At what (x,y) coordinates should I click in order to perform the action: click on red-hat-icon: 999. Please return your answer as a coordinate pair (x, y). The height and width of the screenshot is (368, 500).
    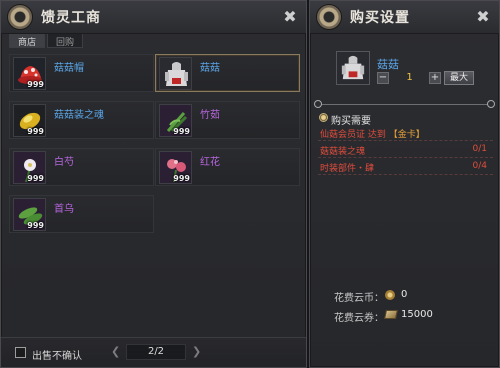
    Looking at the image, I should click on (29, 73).